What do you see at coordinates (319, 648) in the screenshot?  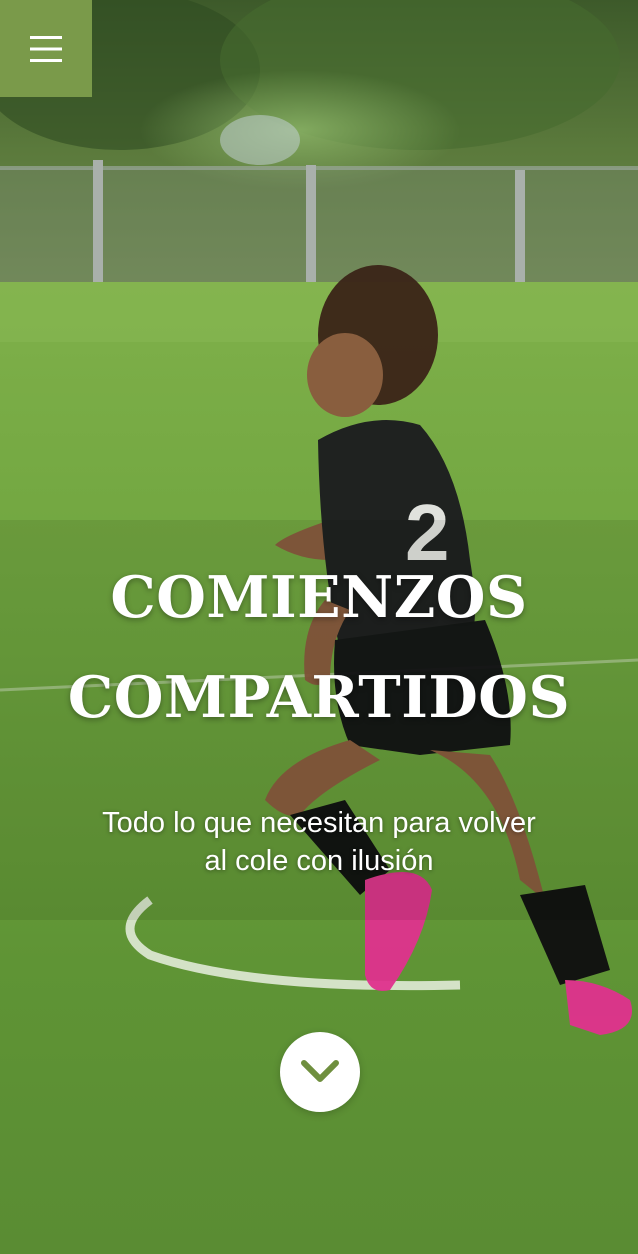 I see `hero-title: COMIENZOS COMPARTIDOS` at bounding box center [319, 648].